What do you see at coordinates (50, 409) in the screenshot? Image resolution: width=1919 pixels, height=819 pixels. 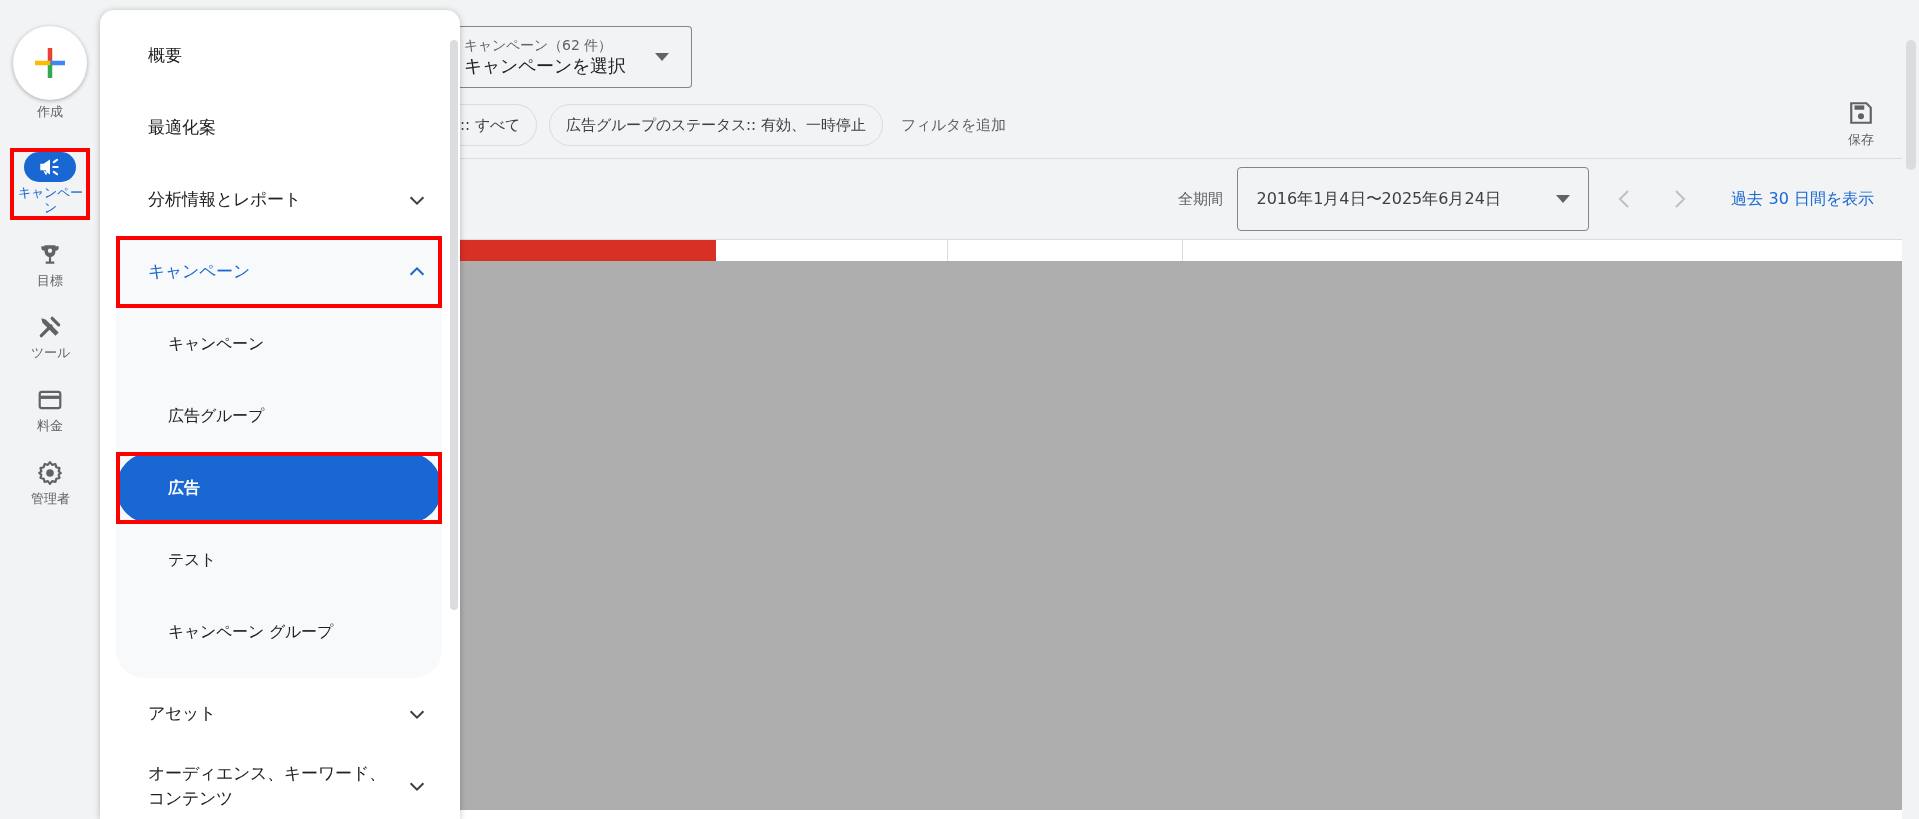 I see `rail-item: 料金` at bounding box center [50, 409].